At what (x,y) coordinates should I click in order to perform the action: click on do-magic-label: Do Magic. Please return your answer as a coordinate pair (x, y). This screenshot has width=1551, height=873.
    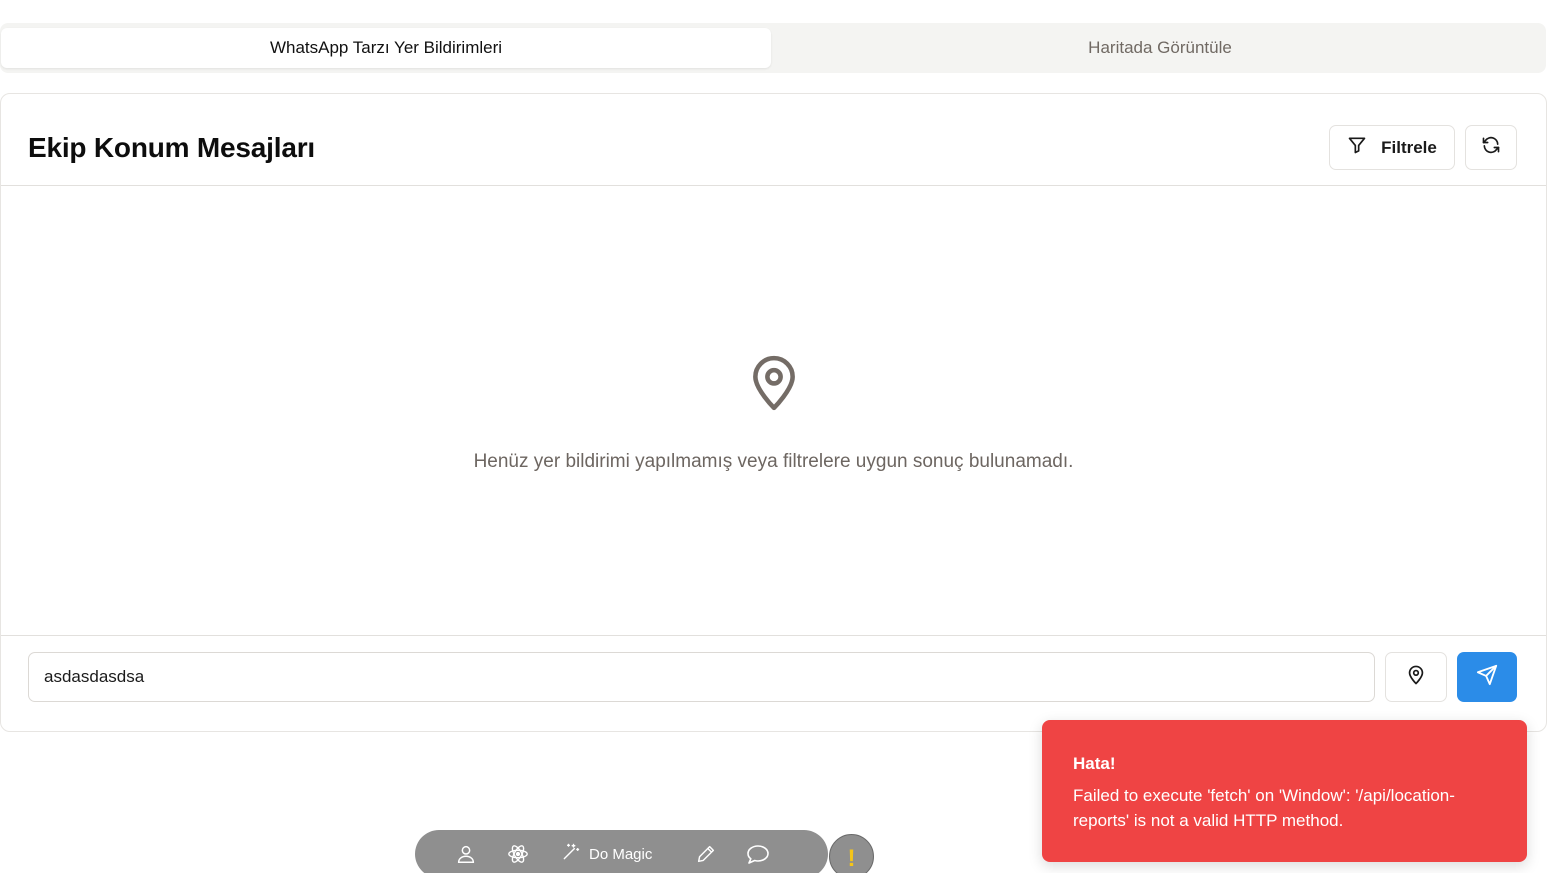
    Looking at the image, I should click on (621, 854).